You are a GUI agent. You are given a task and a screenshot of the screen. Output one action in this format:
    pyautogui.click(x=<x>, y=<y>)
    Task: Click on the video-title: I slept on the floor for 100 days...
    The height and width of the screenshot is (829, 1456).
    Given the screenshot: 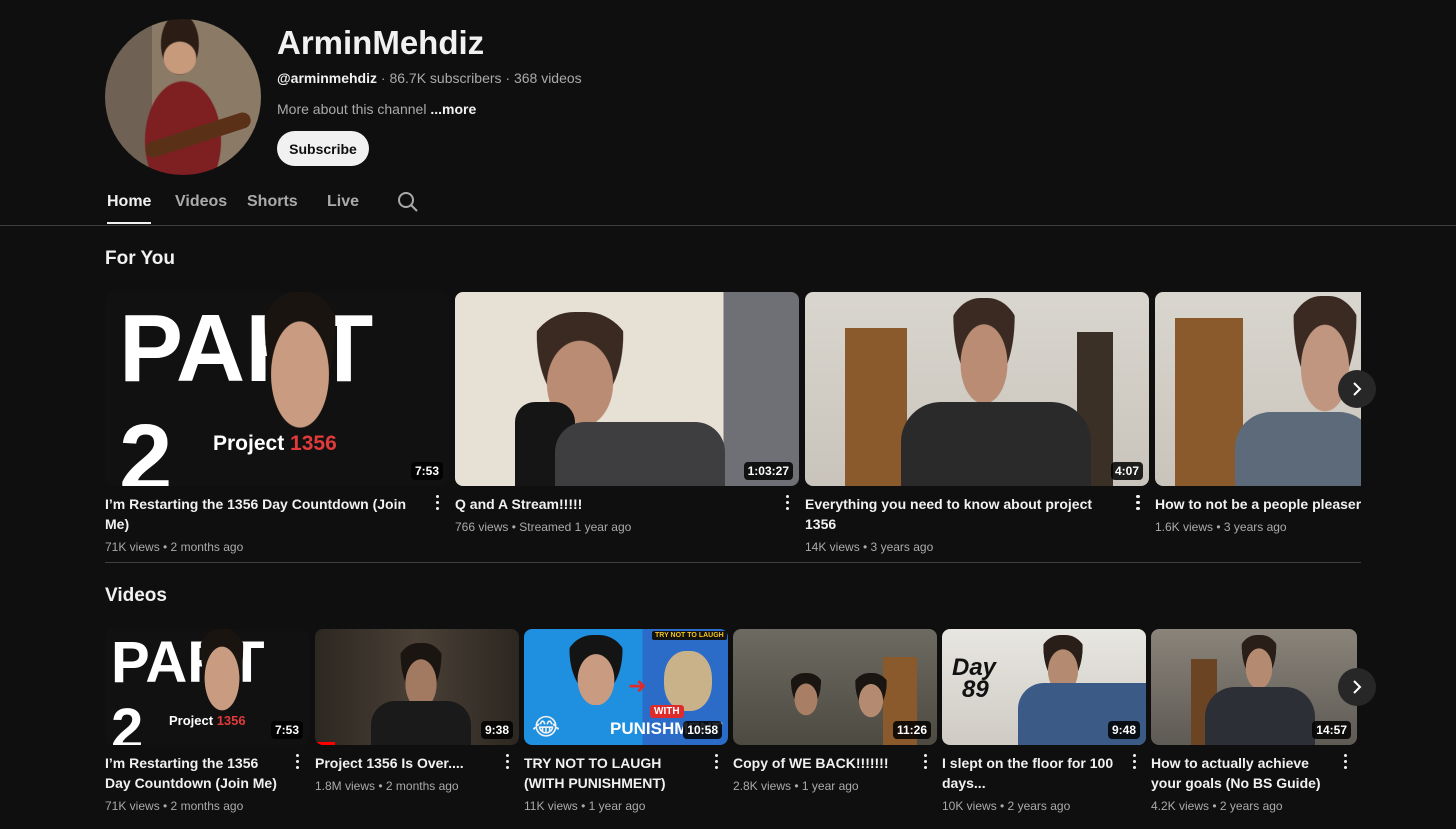 What is the action you would take?
    pyautogui.click(x=1044, y=773)
    